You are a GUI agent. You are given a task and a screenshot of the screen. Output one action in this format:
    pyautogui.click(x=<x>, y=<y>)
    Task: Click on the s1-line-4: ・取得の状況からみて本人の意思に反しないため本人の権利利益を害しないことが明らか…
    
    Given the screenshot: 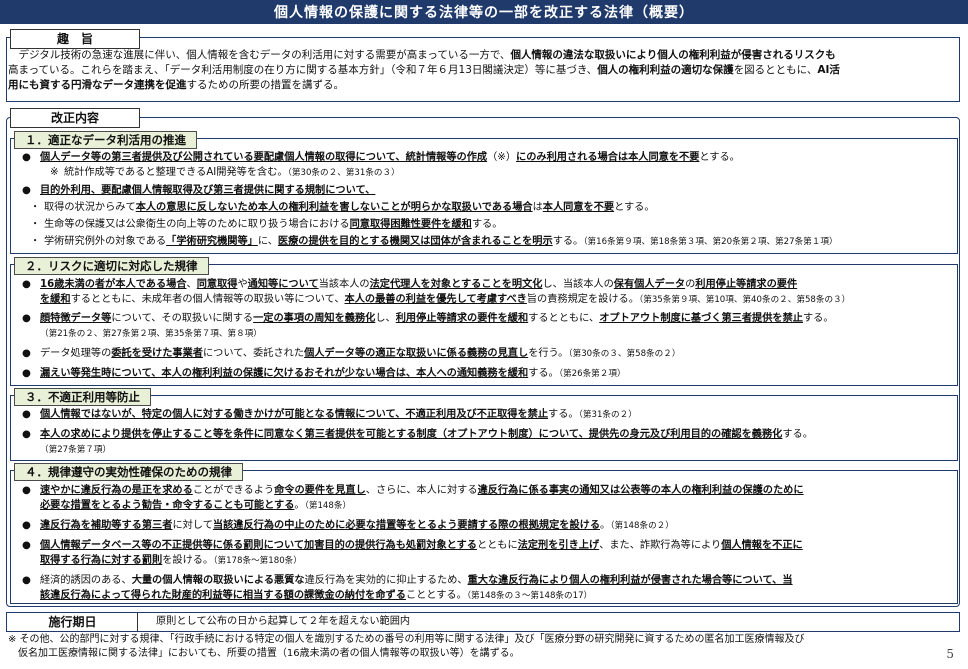 What is the action you would take?
    pyautogui.click(x=342, y=207)
    